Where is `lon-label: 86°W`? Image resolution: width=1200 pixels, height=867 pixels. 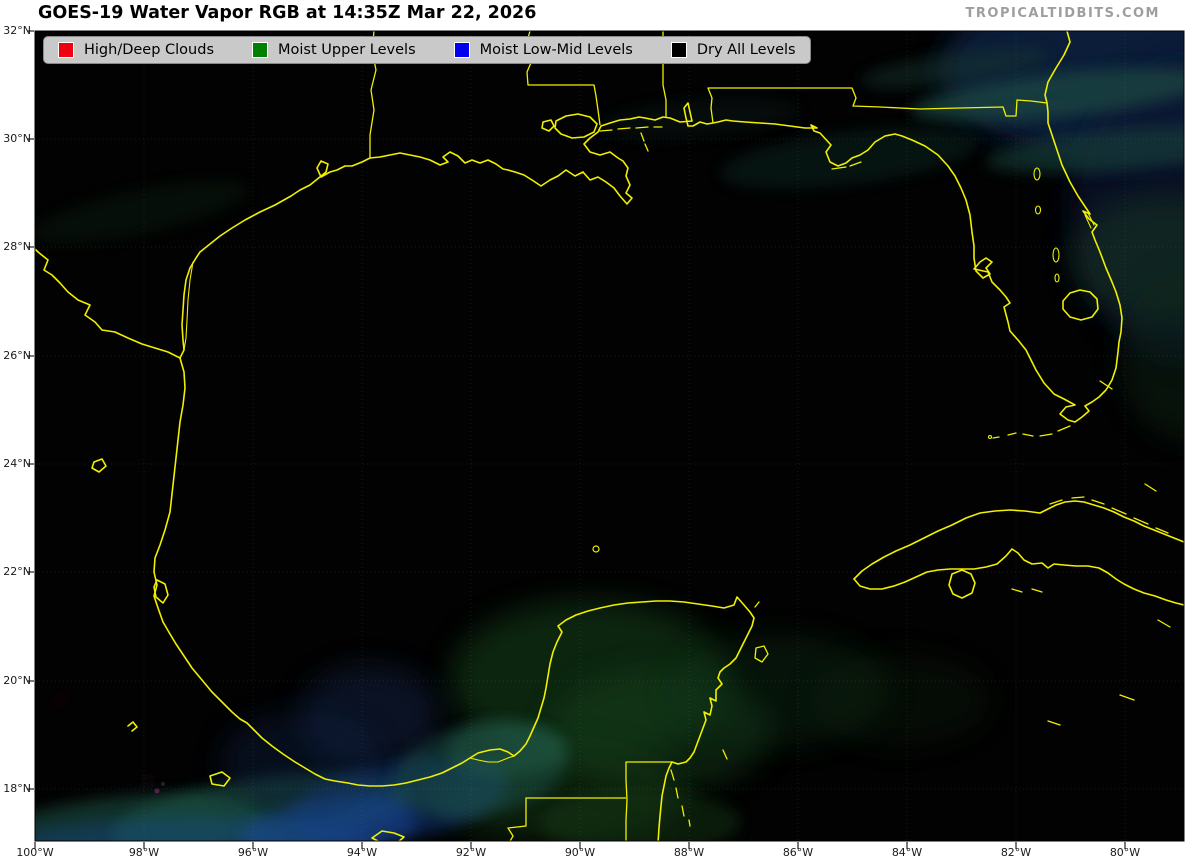
lon-label: 86°W is located at coordinates (798, 852).